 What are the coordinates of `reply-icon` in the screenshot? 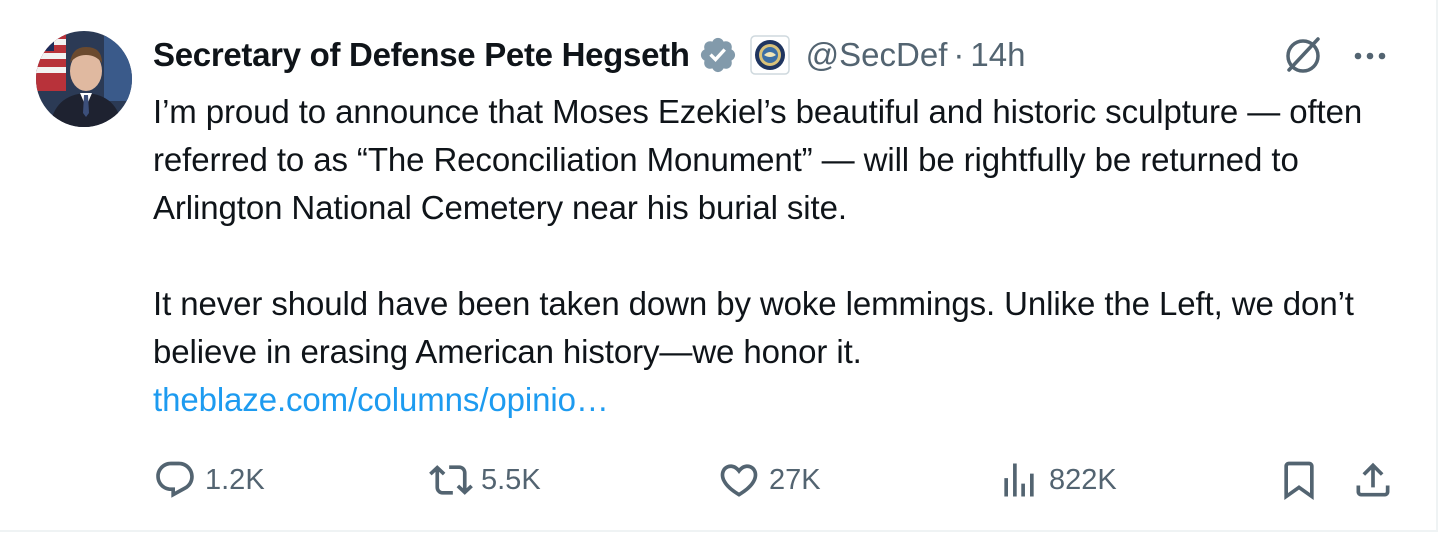 It's located at (175, 479).